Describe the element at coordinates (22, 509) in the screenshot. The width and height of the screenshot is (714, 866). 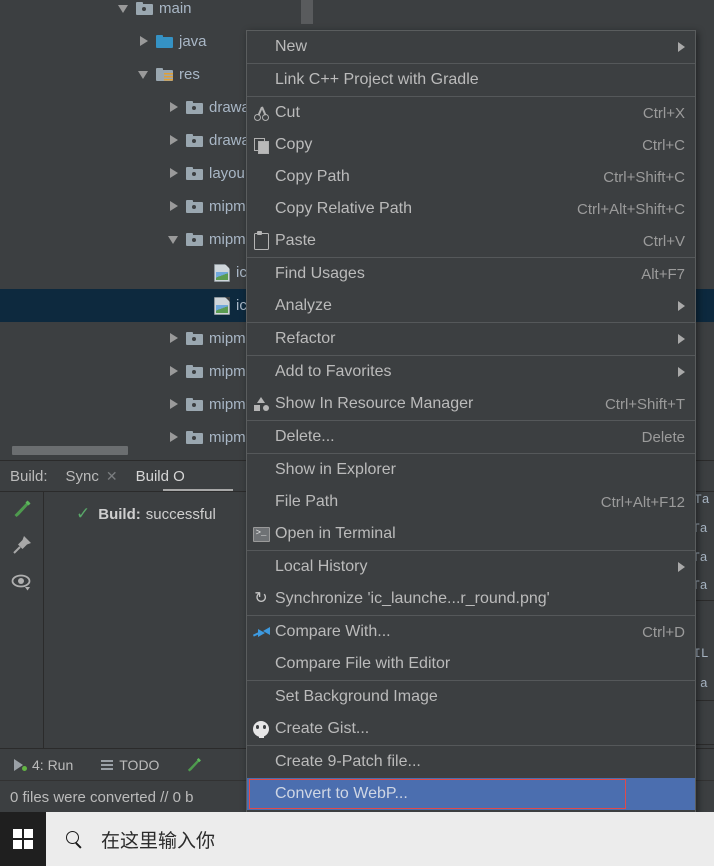
I see `hammer-icon` at that location.